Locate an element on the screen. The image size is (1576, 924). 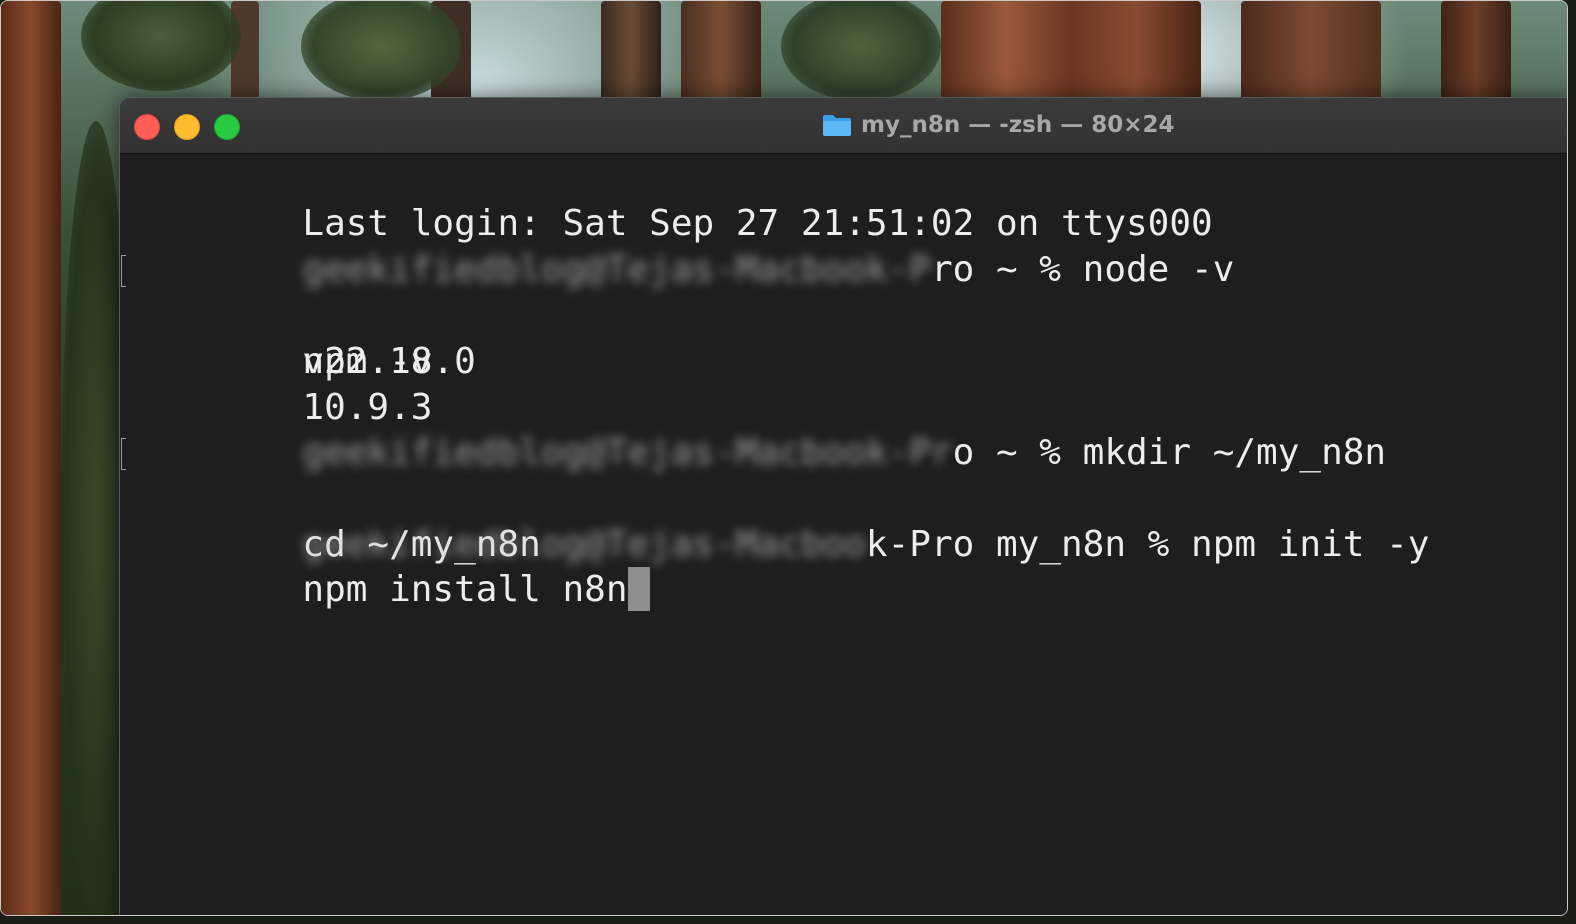
title-group: my_n8n — -zsh — 80×24 is located at coordinates (998, 125).